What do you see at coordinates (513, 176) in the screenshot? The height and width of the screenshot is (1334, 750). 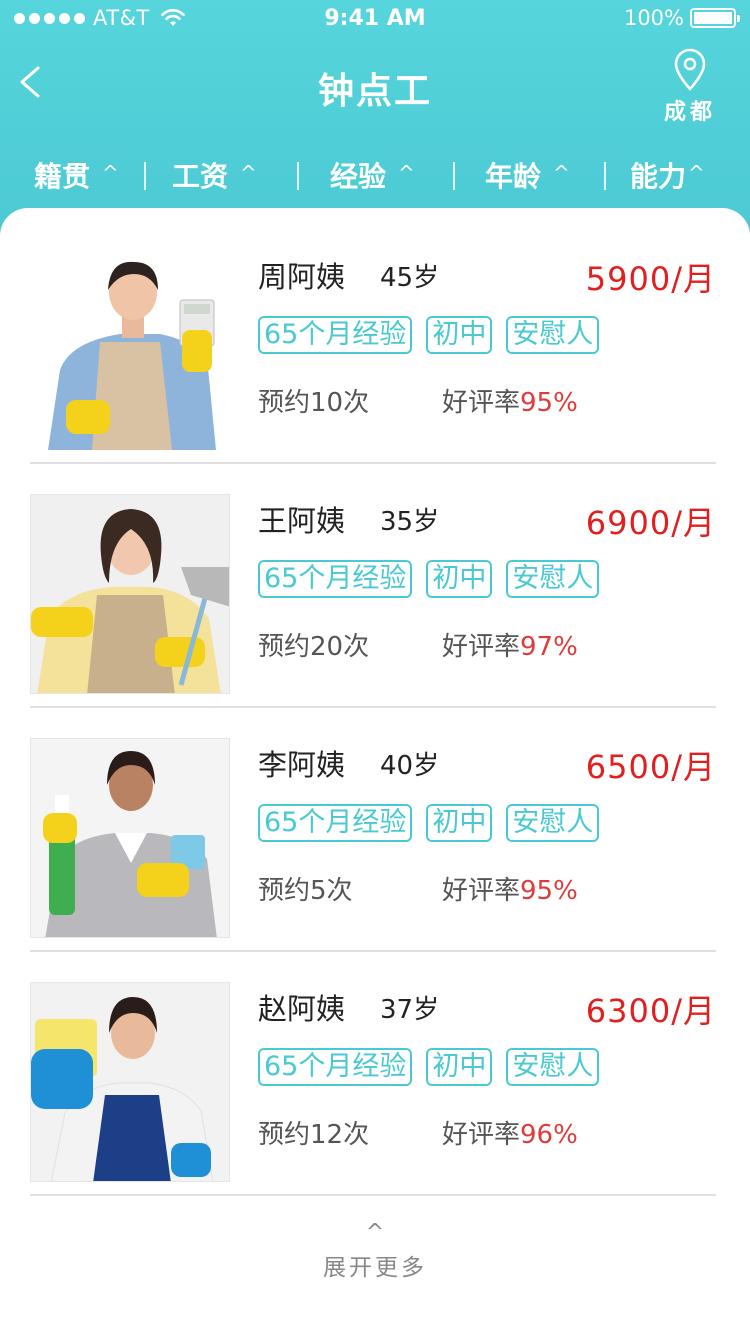 I see `filter-label: 年龄` at bounding box center [513, 176].